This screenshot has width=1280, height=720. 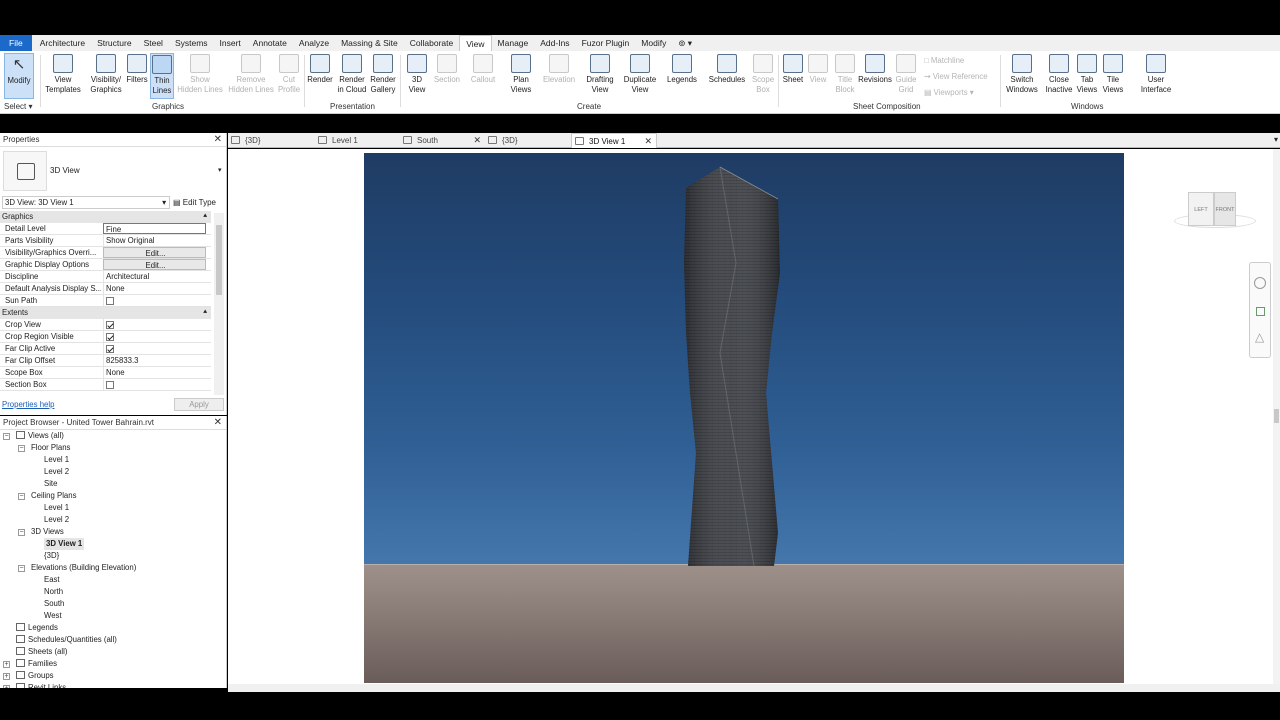 I want to click on browser-item: Schedules/Quantities (all), so click(x=66, y=640).